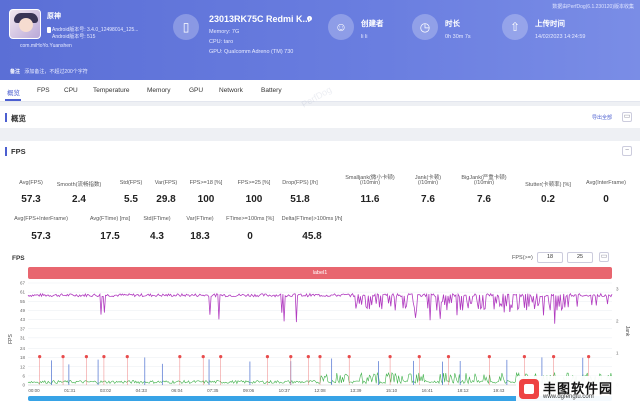 Image resolution: width=640 pixels, height=408 pixels. What do you see at coordinates (49, 30) in the screenshot?
I see `android-icon` at bounding box center [49, 30].